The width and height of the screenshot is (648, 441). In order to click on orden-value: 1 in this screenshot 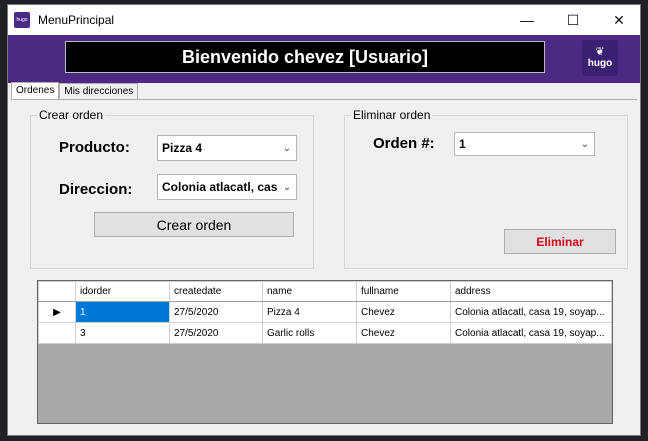, I will do `click(462, 144)`.